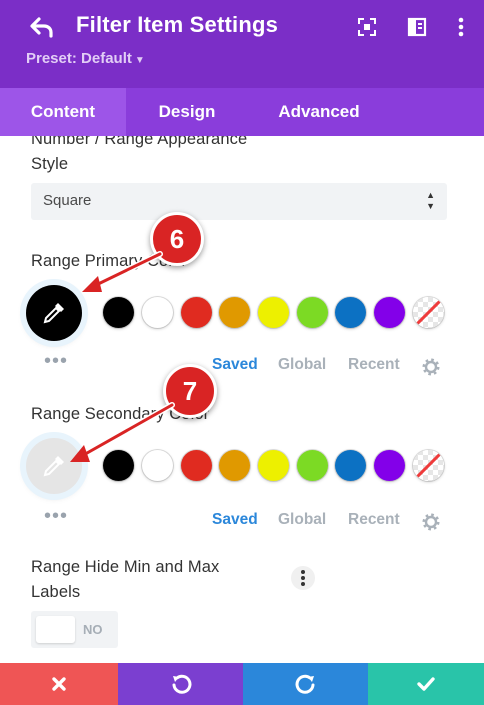 Image resolution: width=484 pixels, height=705 pixels. I want to click on page-title: Filter Item Settings, so click(177, 24).